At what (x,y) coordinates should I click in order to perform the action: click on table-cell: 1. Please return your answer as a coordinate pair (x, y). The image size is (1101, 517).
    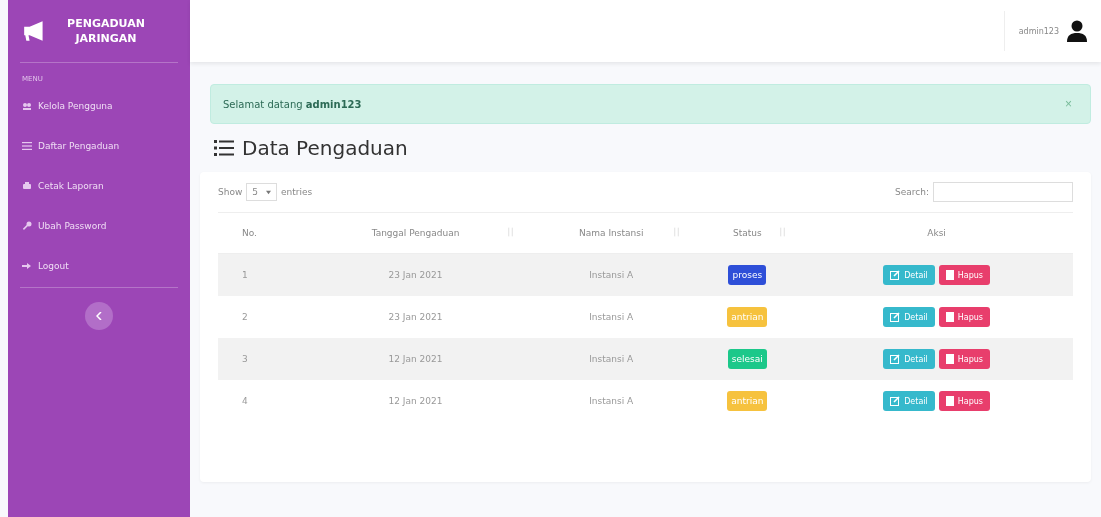
    Looking at the image, I should click on (260, 274).